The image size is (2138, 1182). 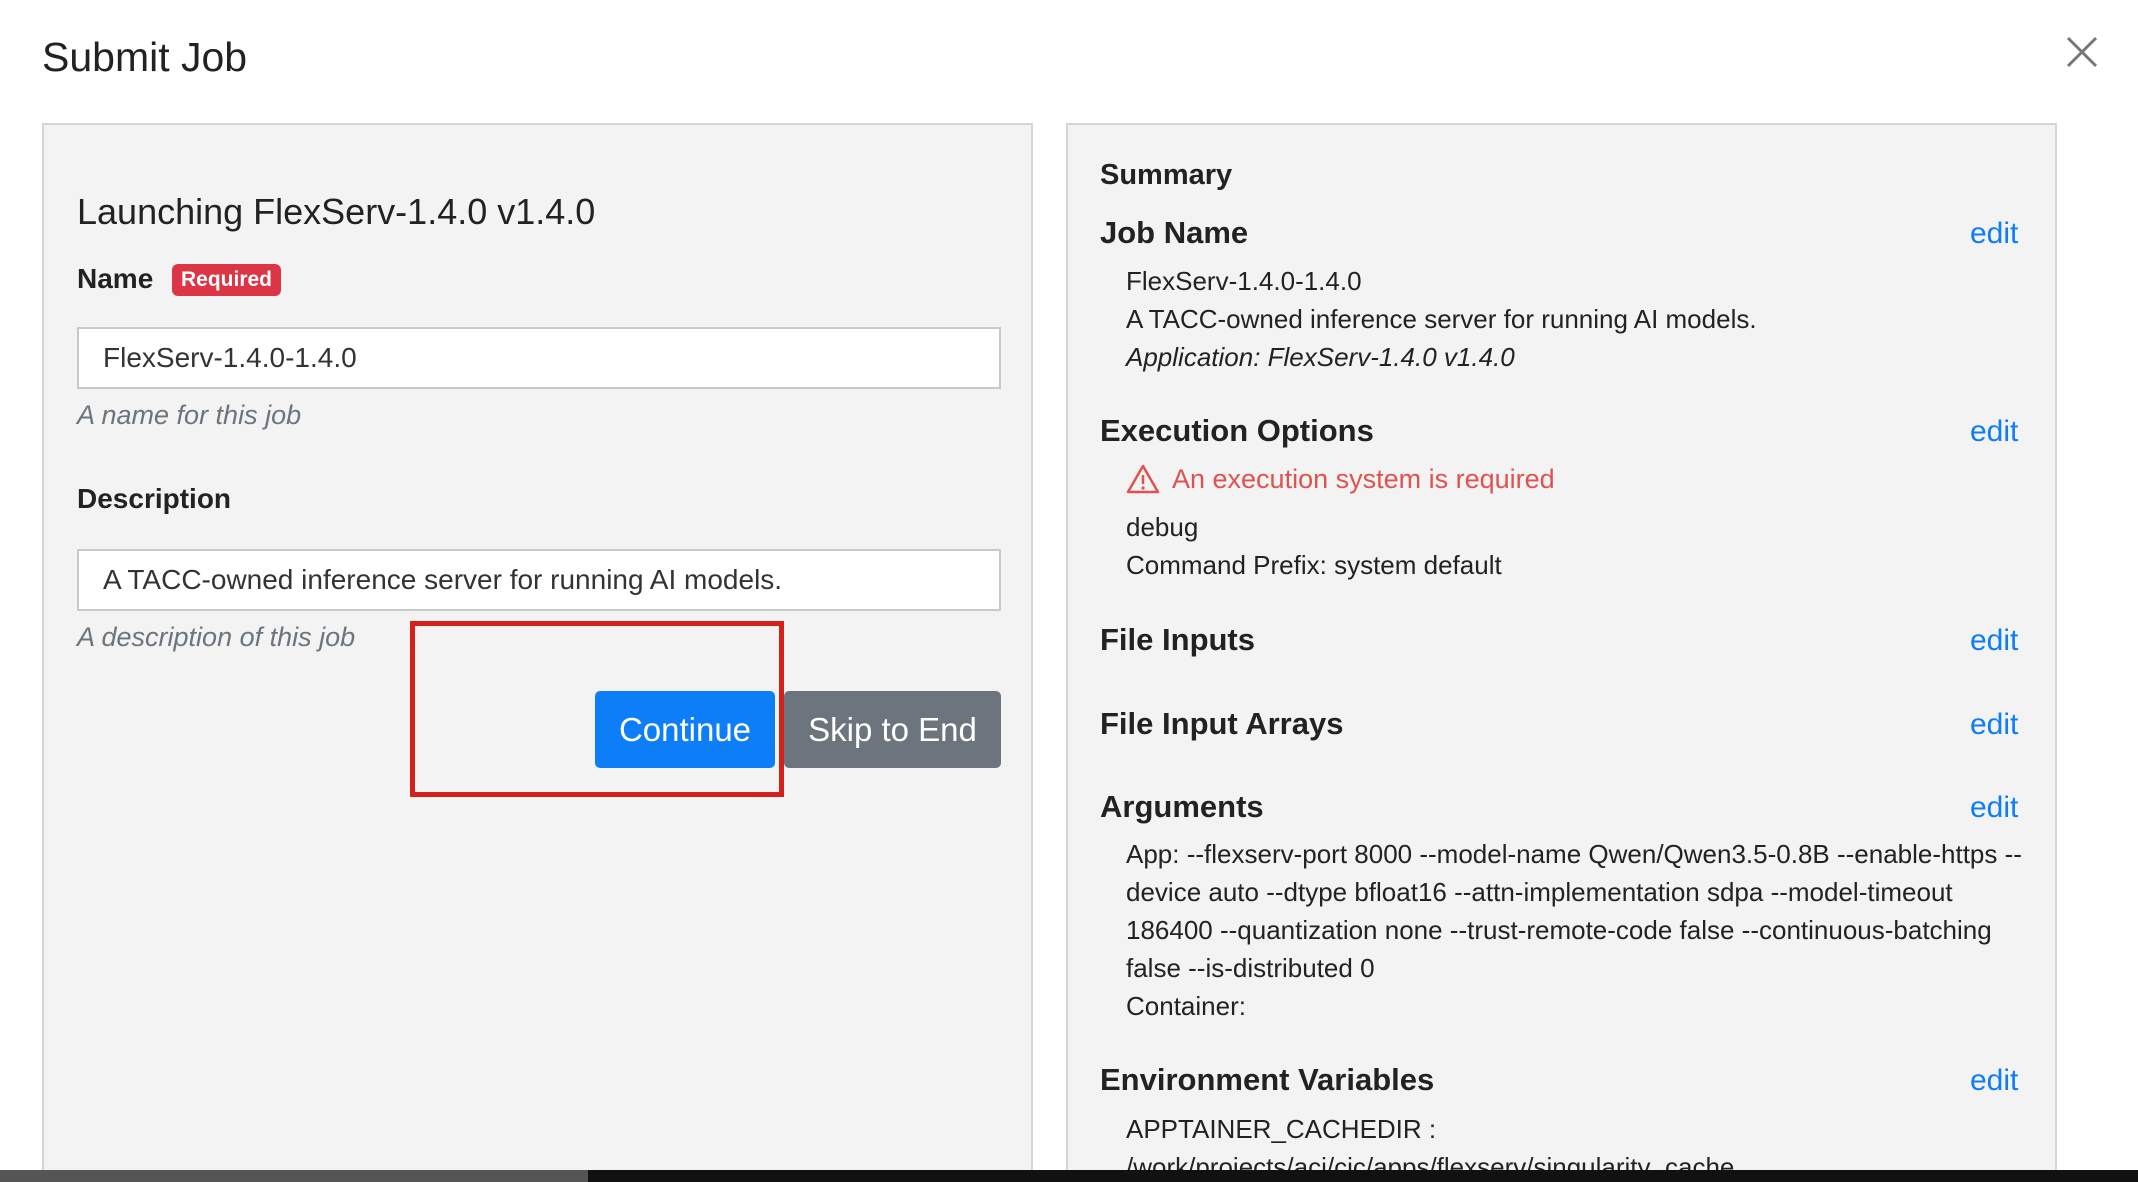 What do you see at coordinates (154, 498) in the screenshot?
I see `description-label: Description` at bounding box center [154, 498].